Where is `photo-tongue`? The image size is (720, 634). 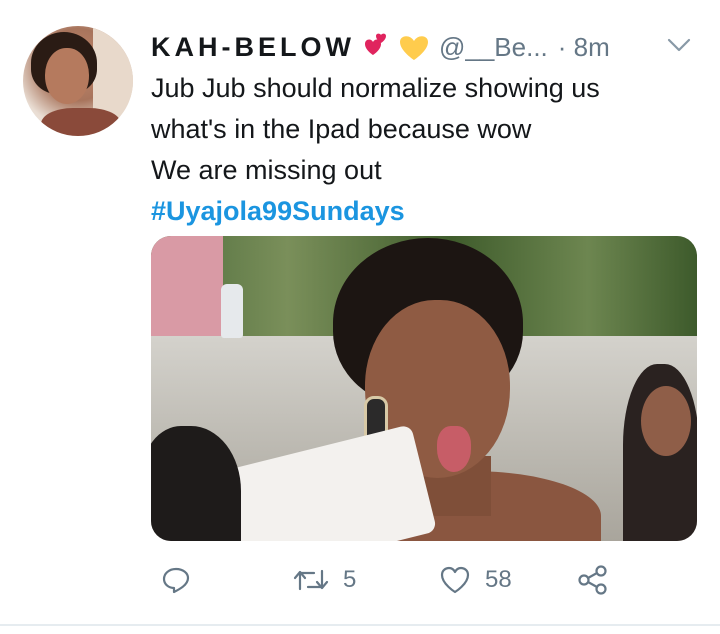 photo-tongue is located at coordinates (454, 449).